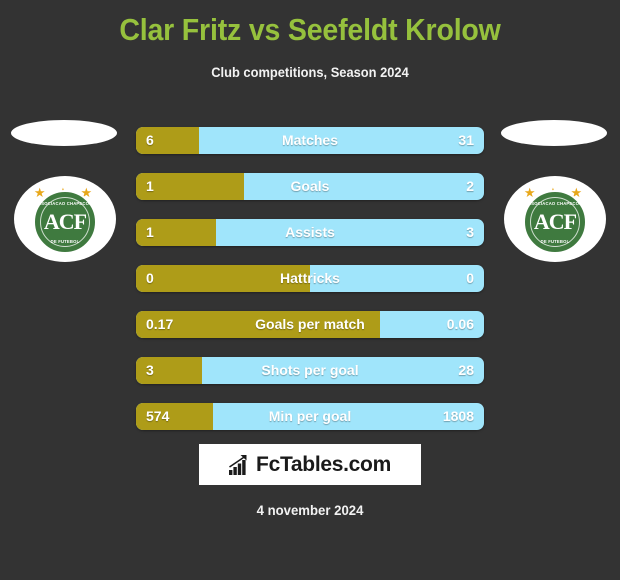 This screenshot has width=620, height=580. I want to click on crest-inner-circle-right: ASSOCIACAO CHAPECOENSE ACF DE FUTEBOL, so click(557, 222).